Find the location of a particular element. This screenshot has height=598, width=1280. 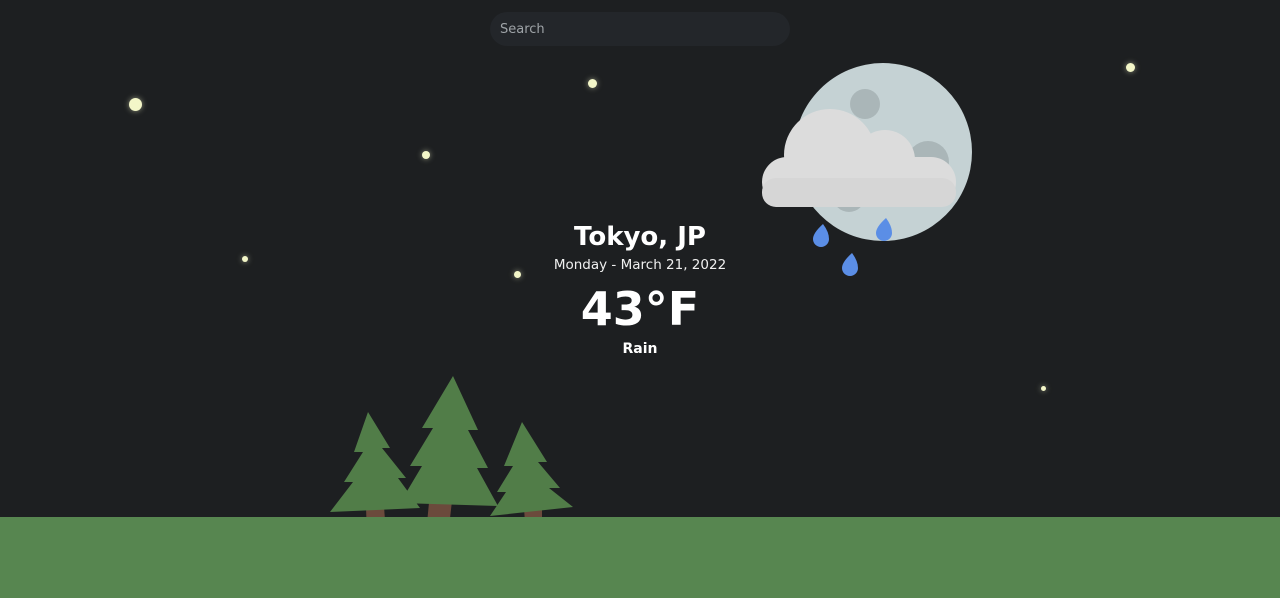

search-input is located at coordinates (640, 29).